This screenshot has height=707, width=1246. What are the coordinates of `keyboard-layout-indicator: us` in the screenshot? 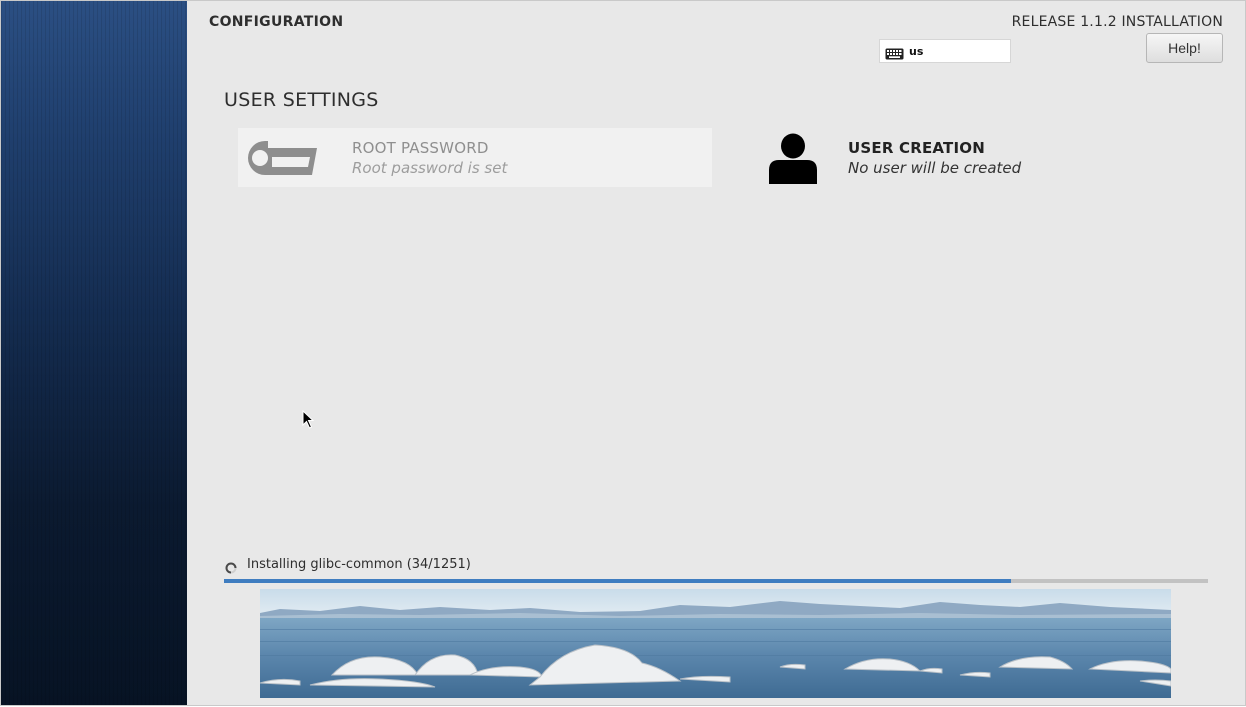 It's located at (945, 51).